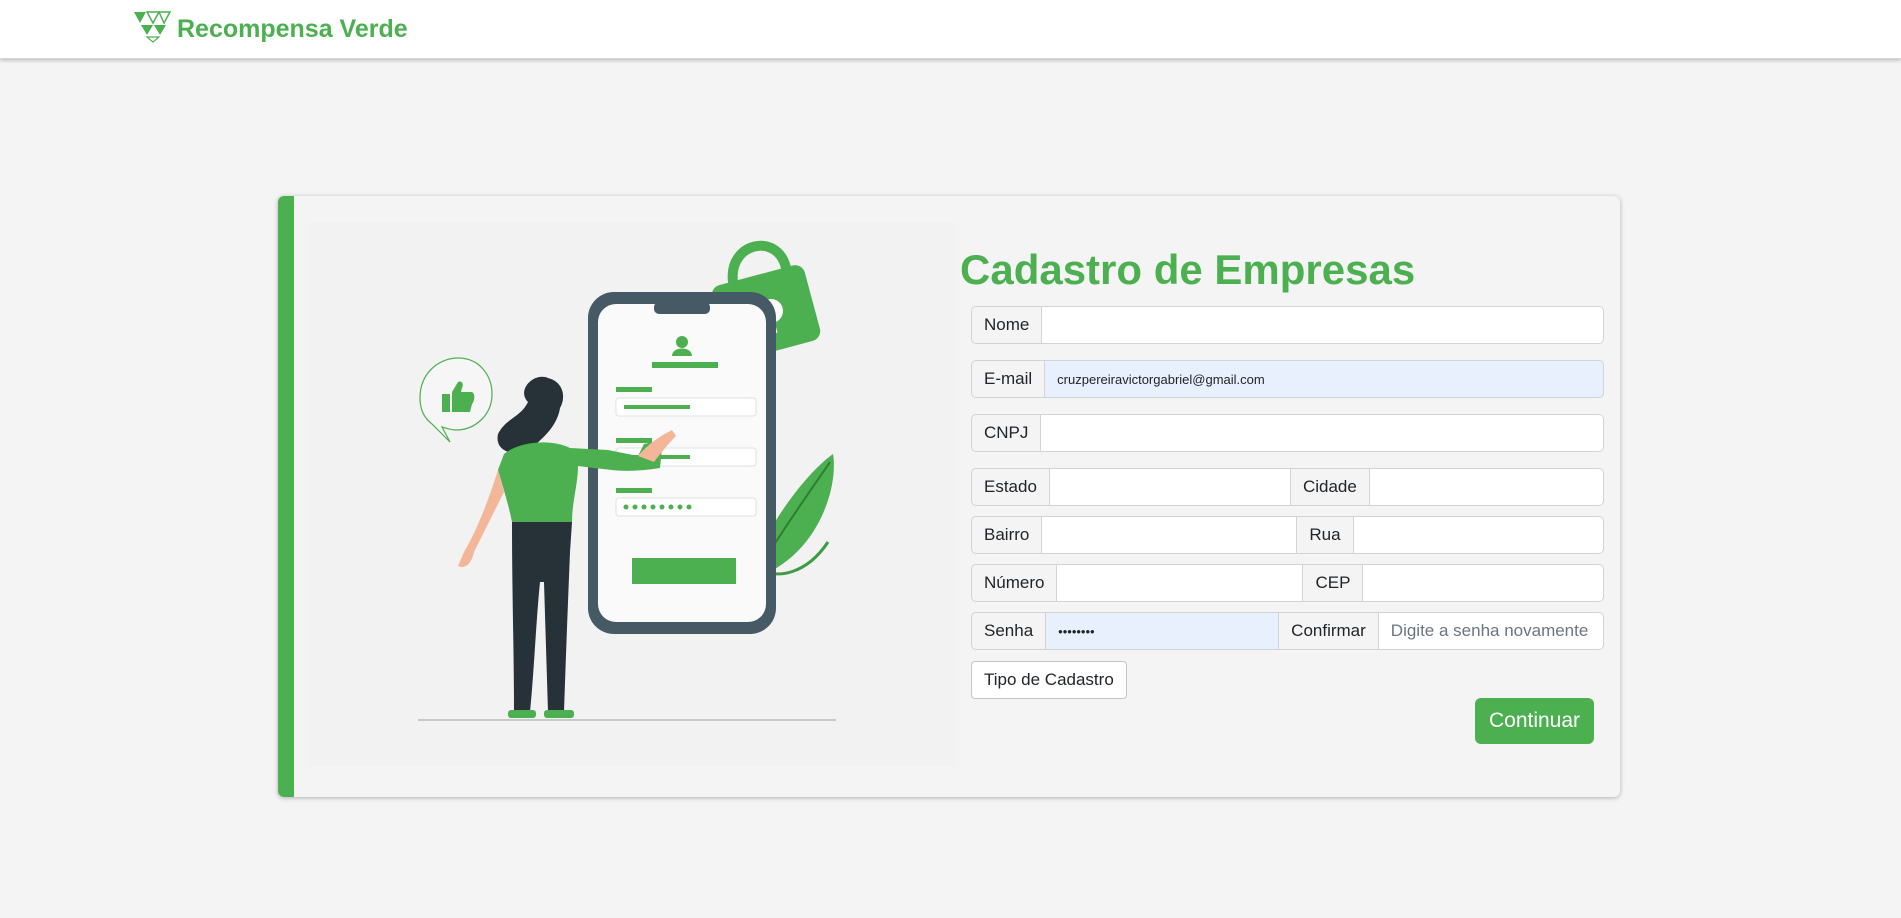  I want to click on tipo-cadastro-button: Tipo de Cadastro, so click(1049, 680).